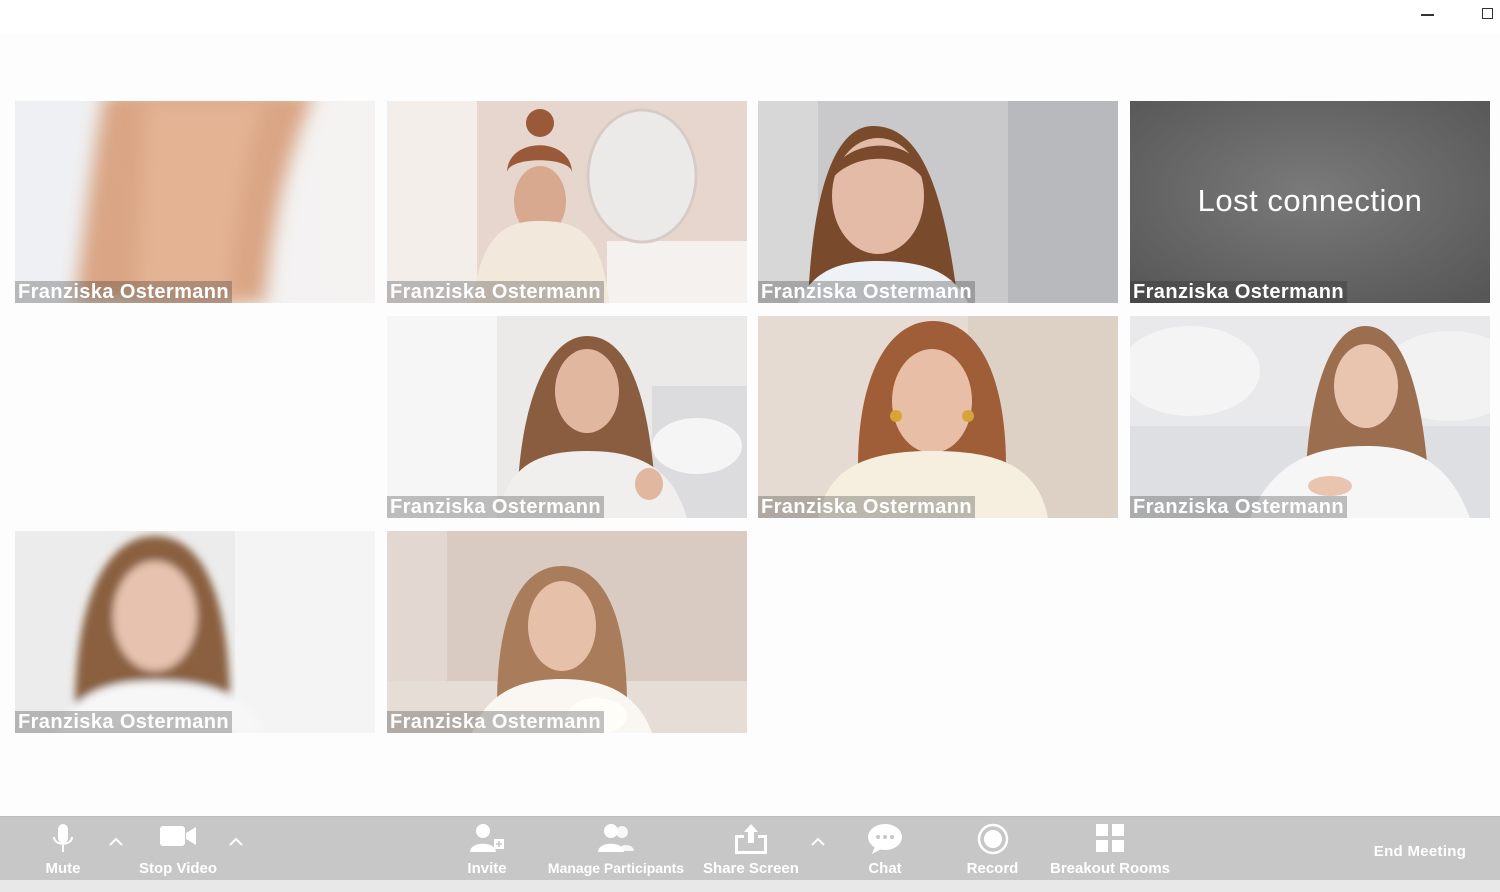 Image resolution: width=1500 pixels, height=892 pixels. What do you see at coordinates (1110, 868) in the screenshot?
I see `breakout-rooms-label: Breakout Rooms` at bounding box center [1110, 868].